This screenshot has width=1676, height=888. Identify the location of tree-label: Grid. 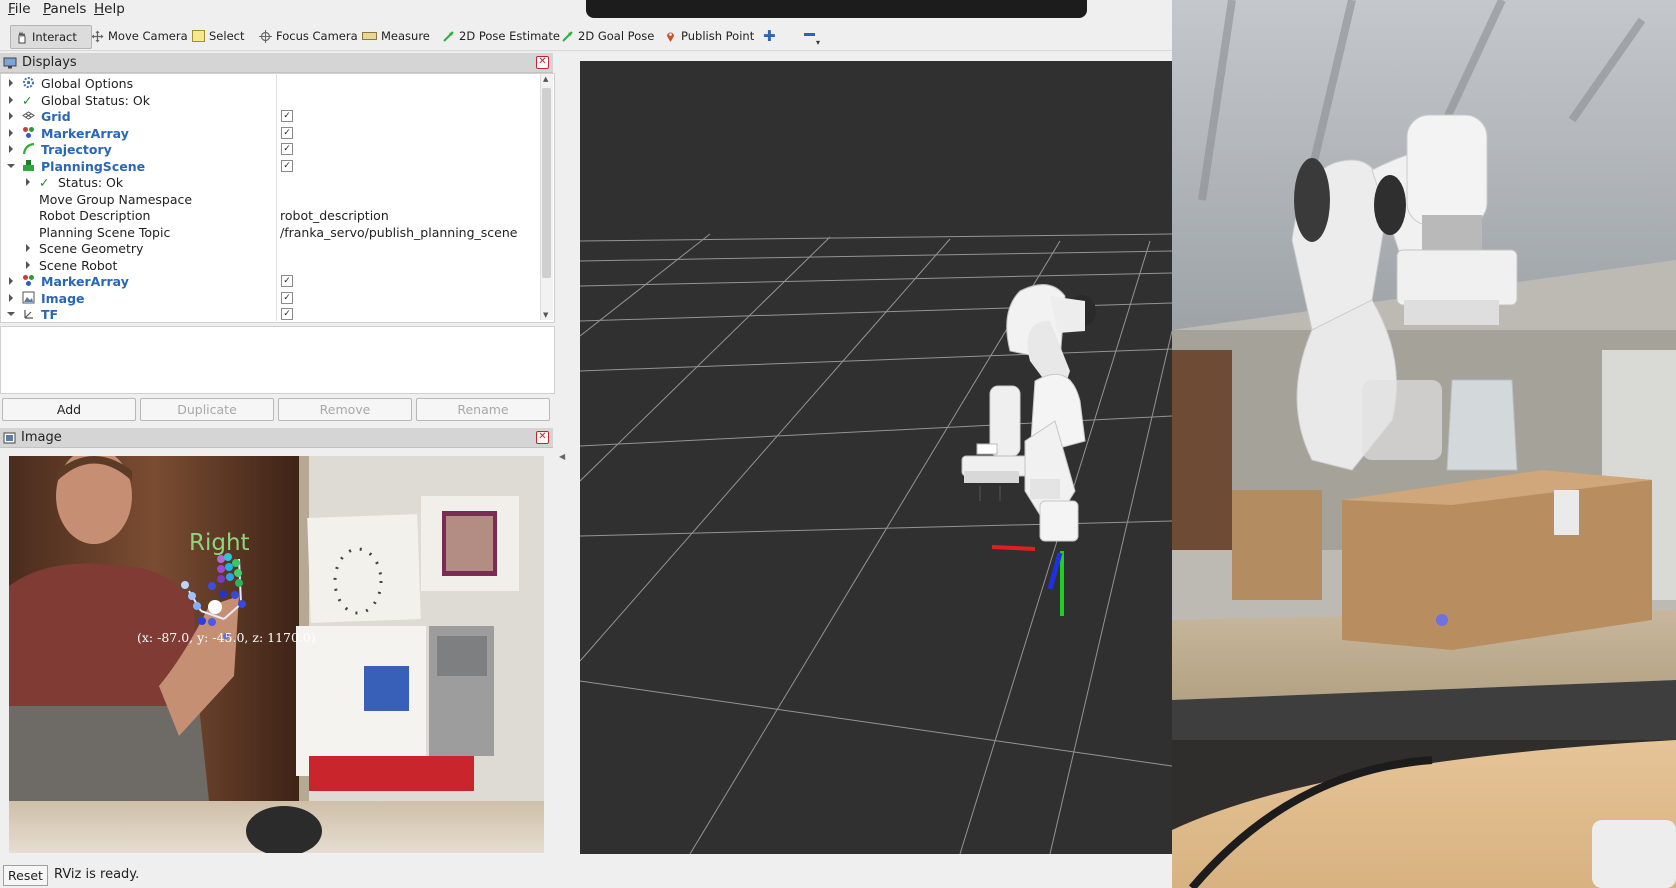
(56, 116).